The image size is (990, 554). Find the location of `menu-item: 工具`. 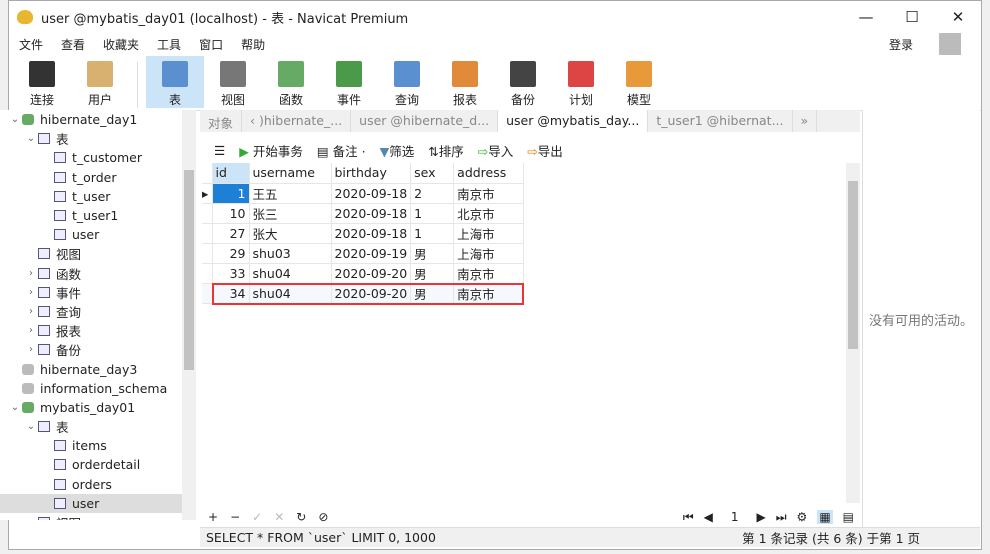

menu-item: 工具 is located at coordinates (169, 44).